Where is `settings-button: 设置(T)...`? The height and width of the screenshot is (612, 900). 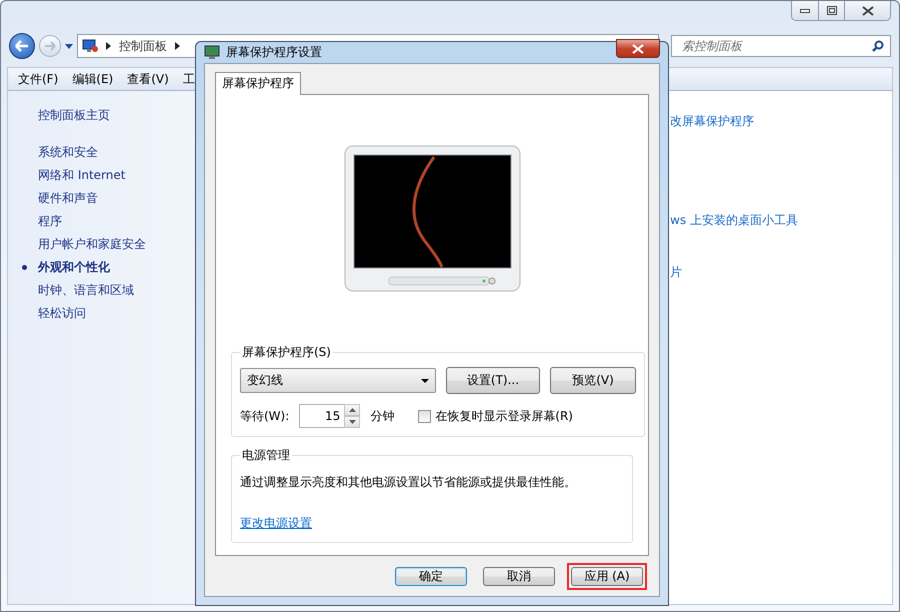
settings-button: 设置(T)... is located at coordinates (493, 380).